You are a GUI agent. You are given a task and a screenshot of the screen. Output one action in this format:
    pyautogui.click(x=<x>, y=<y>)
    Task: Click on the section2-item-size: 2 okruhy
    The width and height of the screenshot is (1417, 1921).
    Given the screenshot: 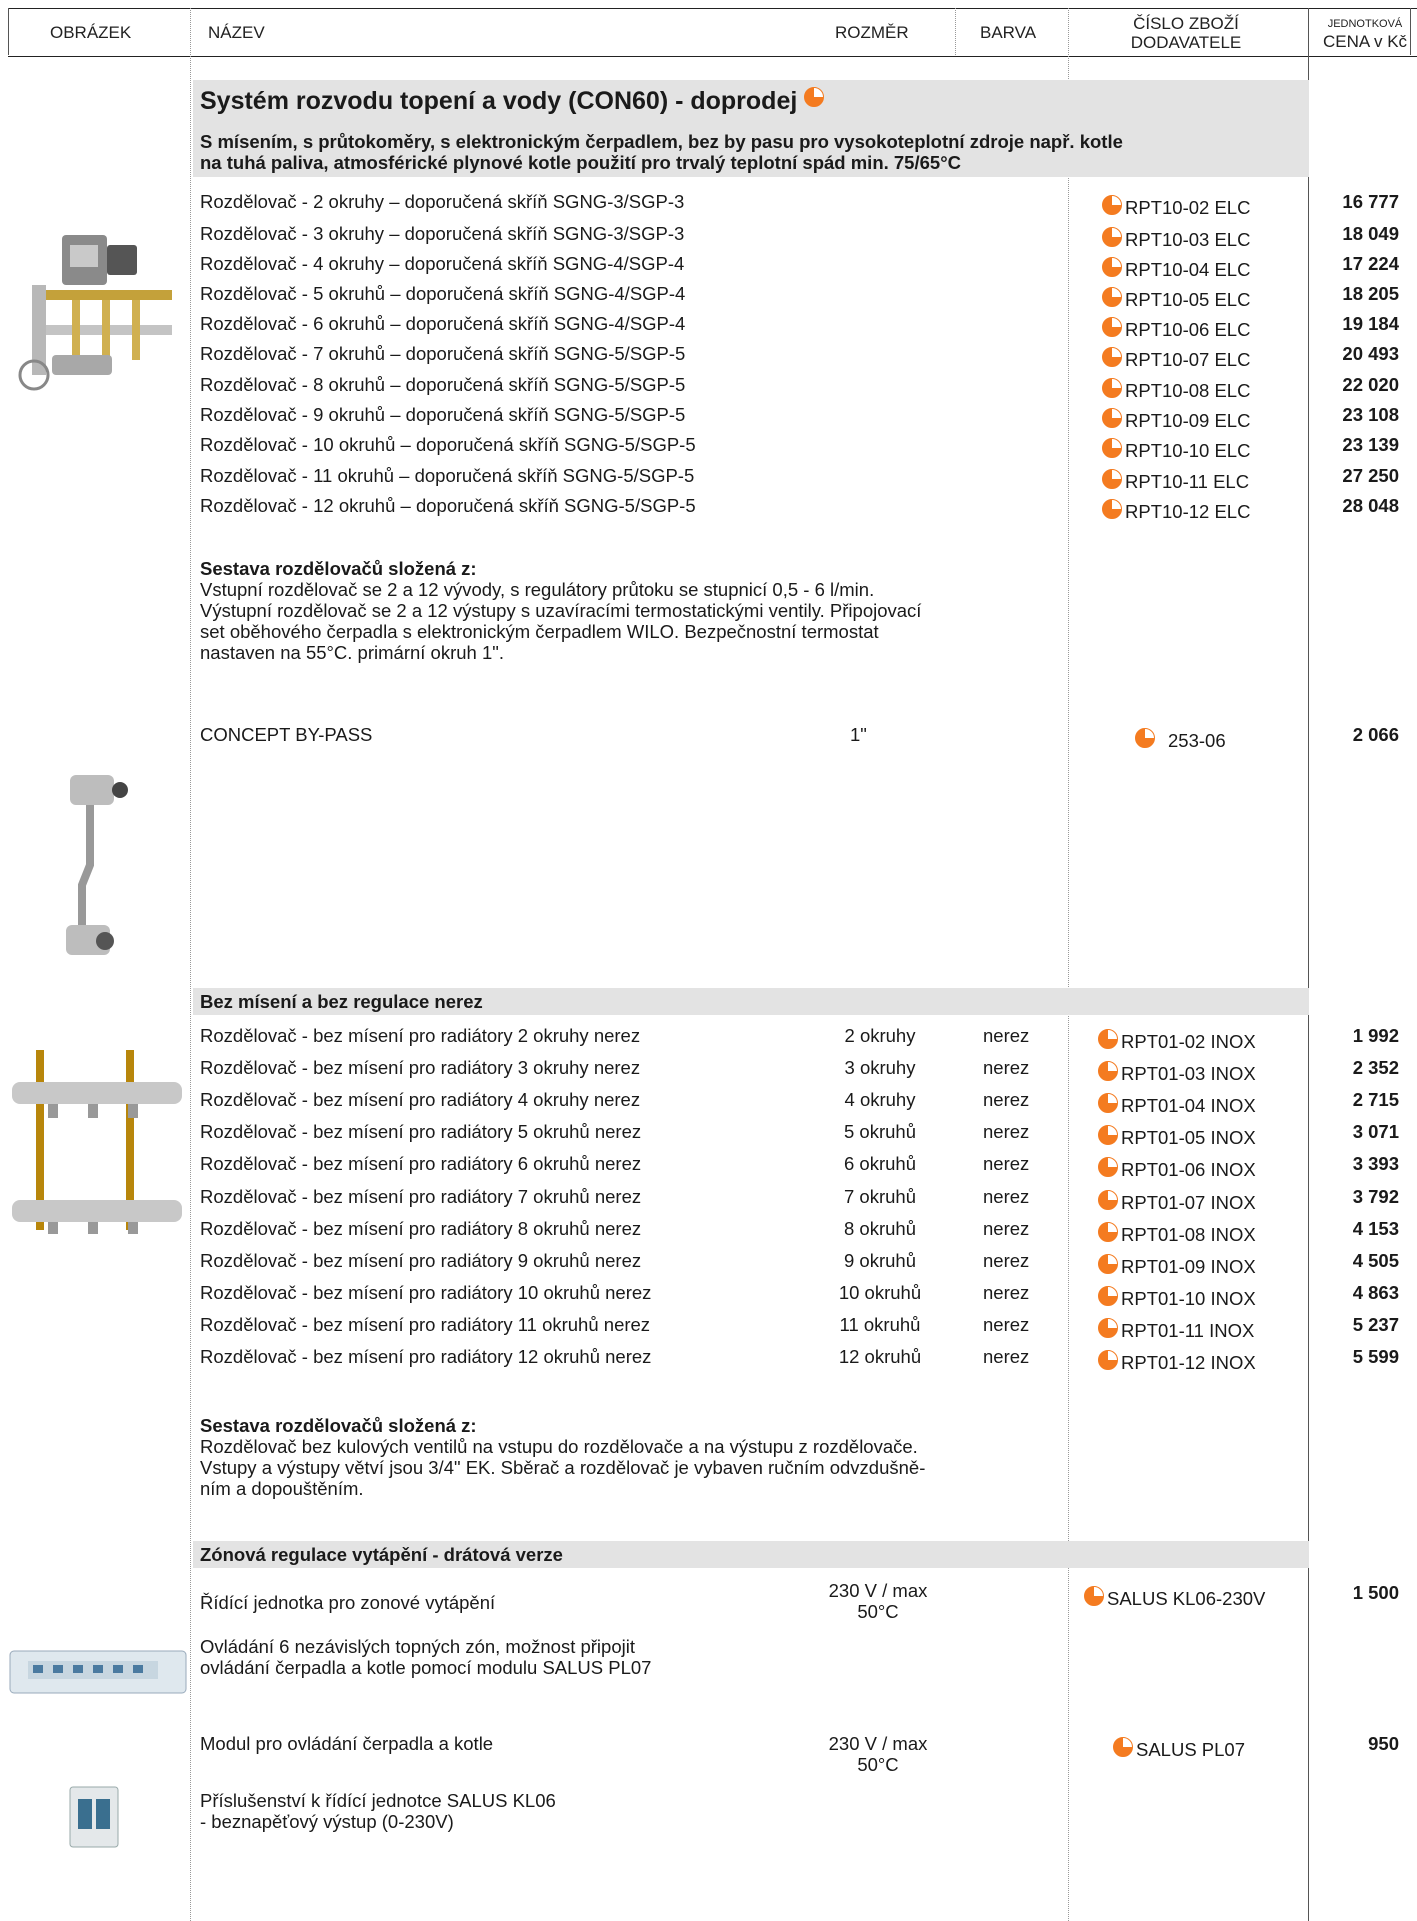 What is the action you would take?
    pyautogui.click(x=880, y=1035)
    